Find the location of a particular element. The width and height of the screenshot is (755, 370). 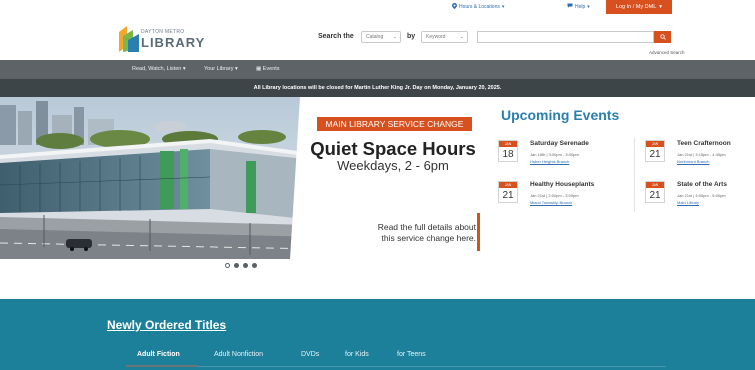

event-location-link: Northmont Branch is located at coordinates (693, 161).